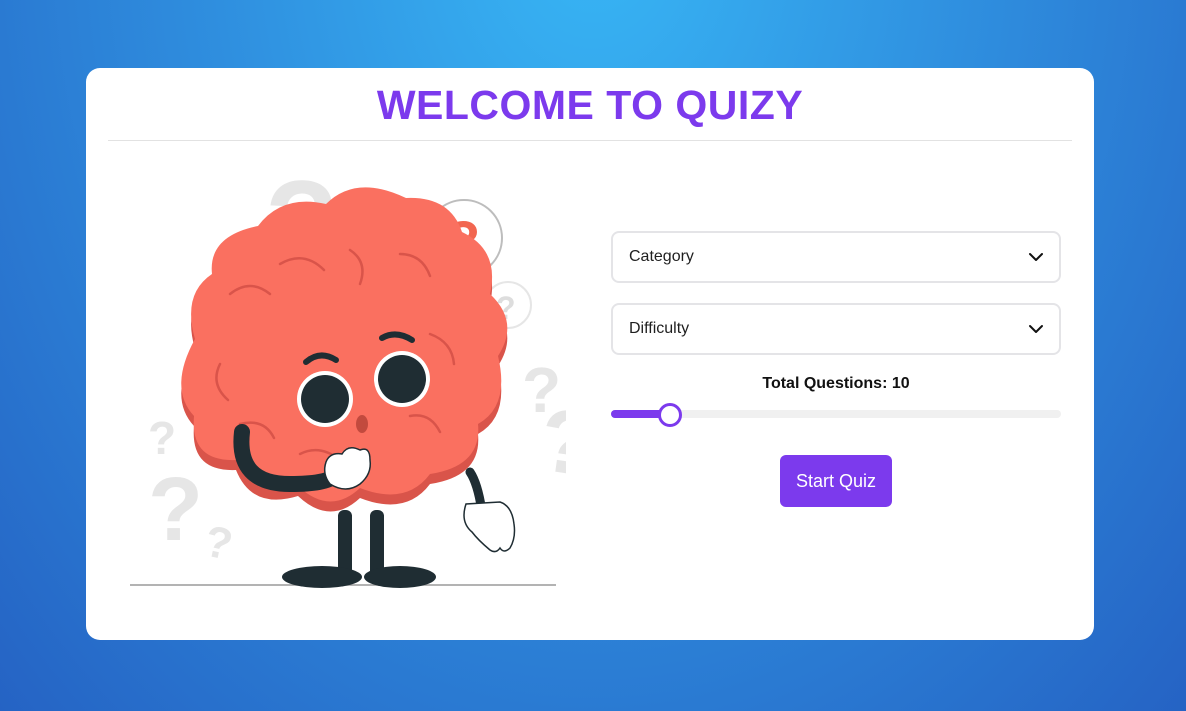  I want to click on title-divider, so click(590, 140).